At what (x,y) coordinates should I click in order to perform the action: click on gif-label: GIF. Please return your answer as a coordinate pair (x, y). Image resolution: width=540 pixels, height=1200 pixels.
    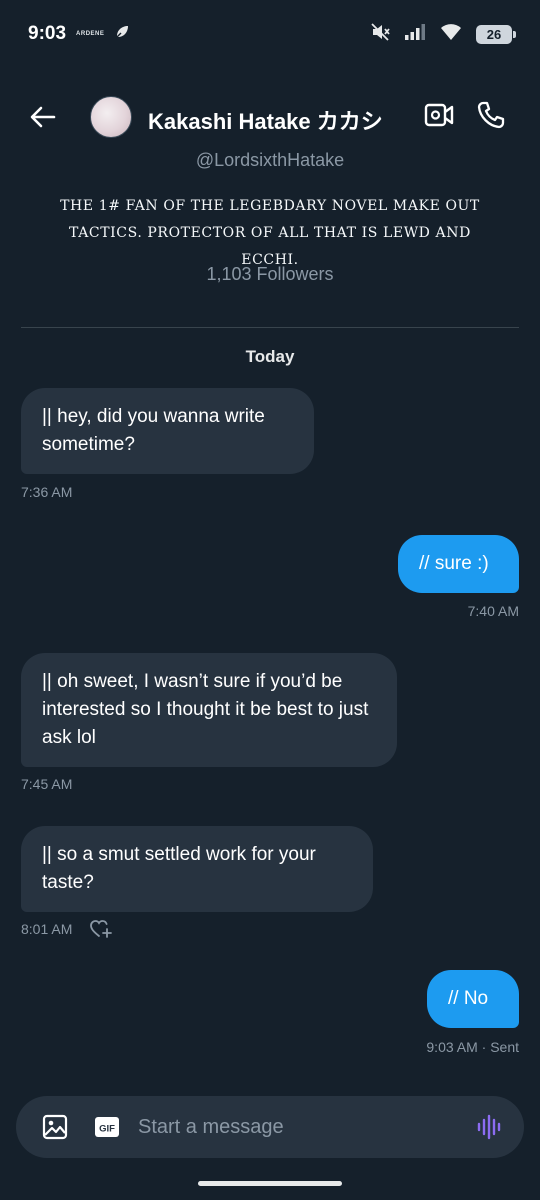
    Looking at the image, I should click on (107, 1129).